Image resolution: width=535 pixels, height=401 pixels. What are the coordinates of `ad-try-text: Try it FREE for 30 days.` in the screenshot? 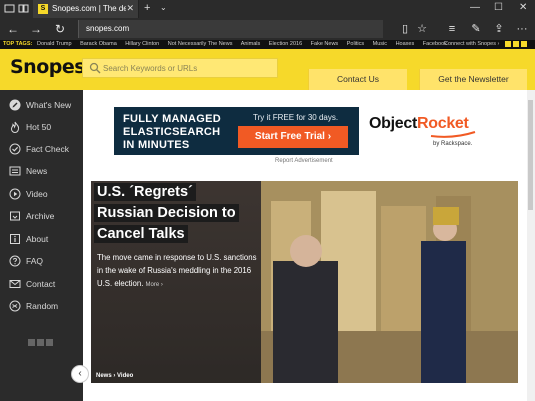 It's located at (296, 117).